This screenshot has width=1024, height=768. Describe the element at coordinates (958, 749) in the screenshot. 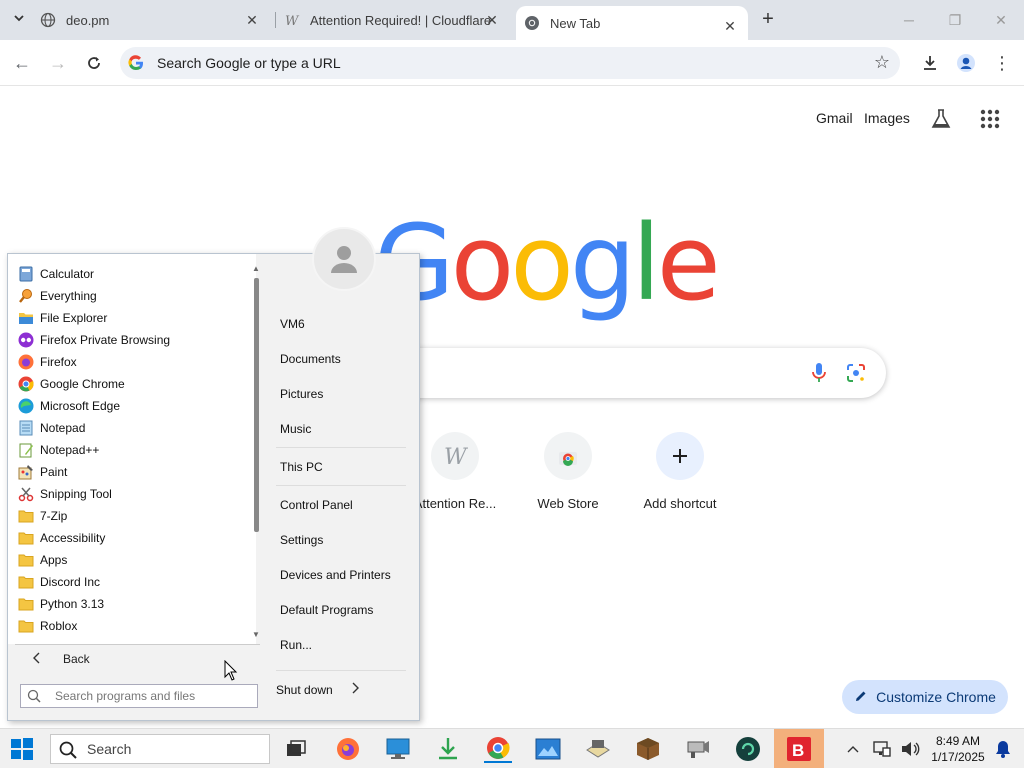

I see `system-clock: 8:49 AM 1/17/2025` at that location.